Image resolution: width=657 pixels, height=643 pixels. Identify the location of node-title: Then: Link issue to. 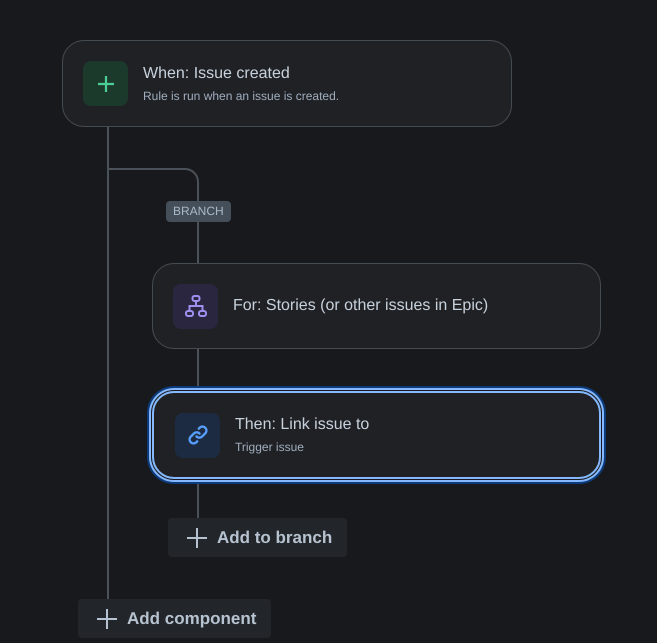
(302, 425).